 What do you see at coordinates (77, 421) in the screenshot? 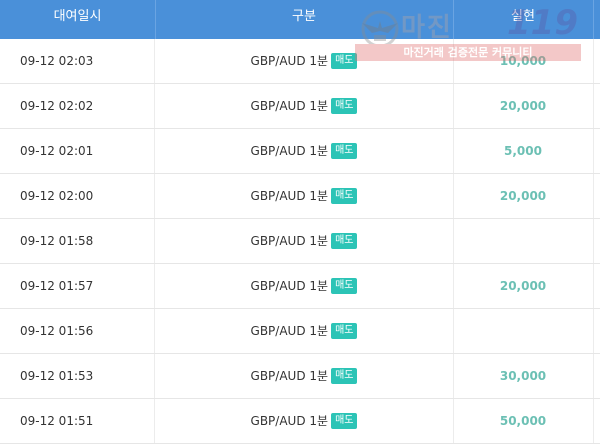
I see `row-datetime: 09-12 01:51` at bounding box center [77, 421].